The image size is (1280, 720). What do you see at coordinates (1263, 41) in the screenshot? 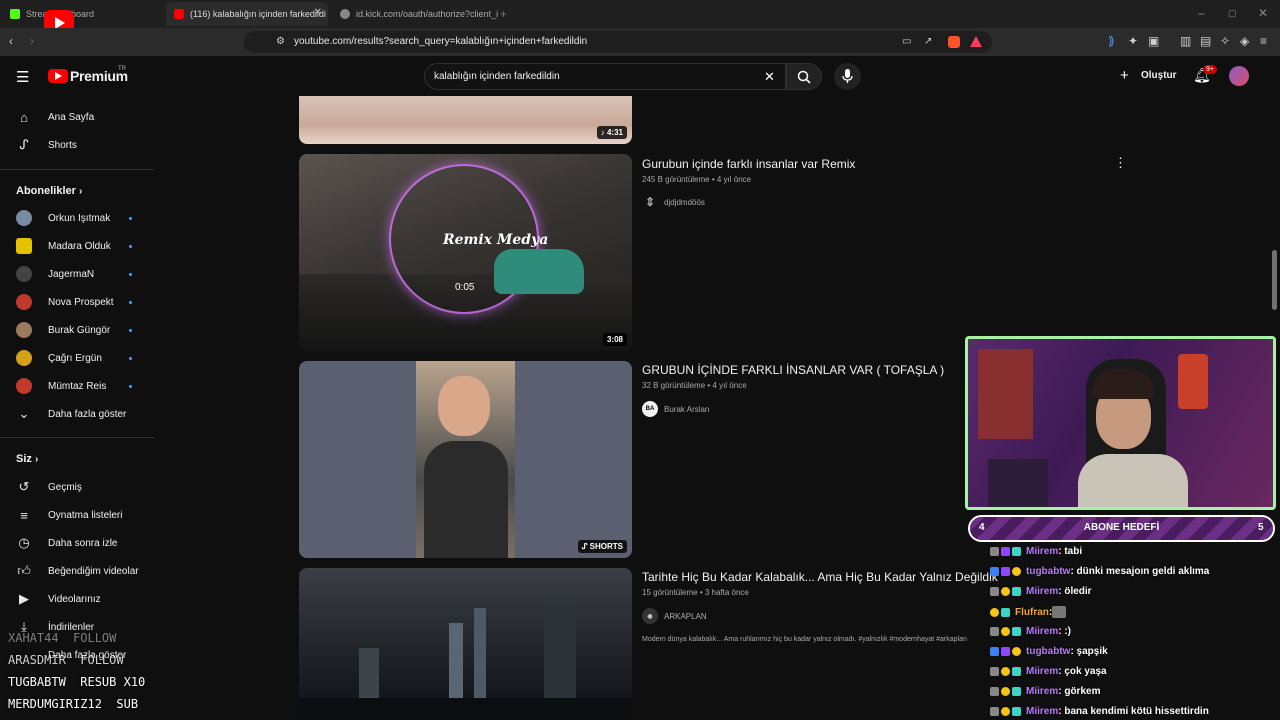
I see `menu-icon: ≡` at bounding box center [1263, 41].